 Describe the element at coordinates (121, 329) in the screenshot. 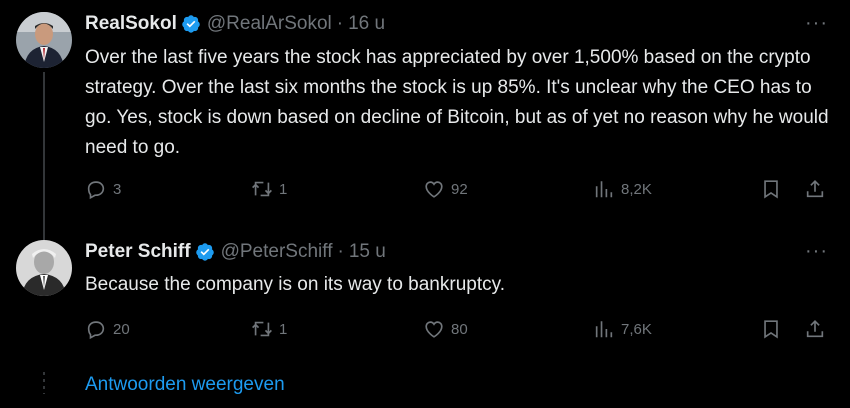

I see `reply-count: 20` at that location.